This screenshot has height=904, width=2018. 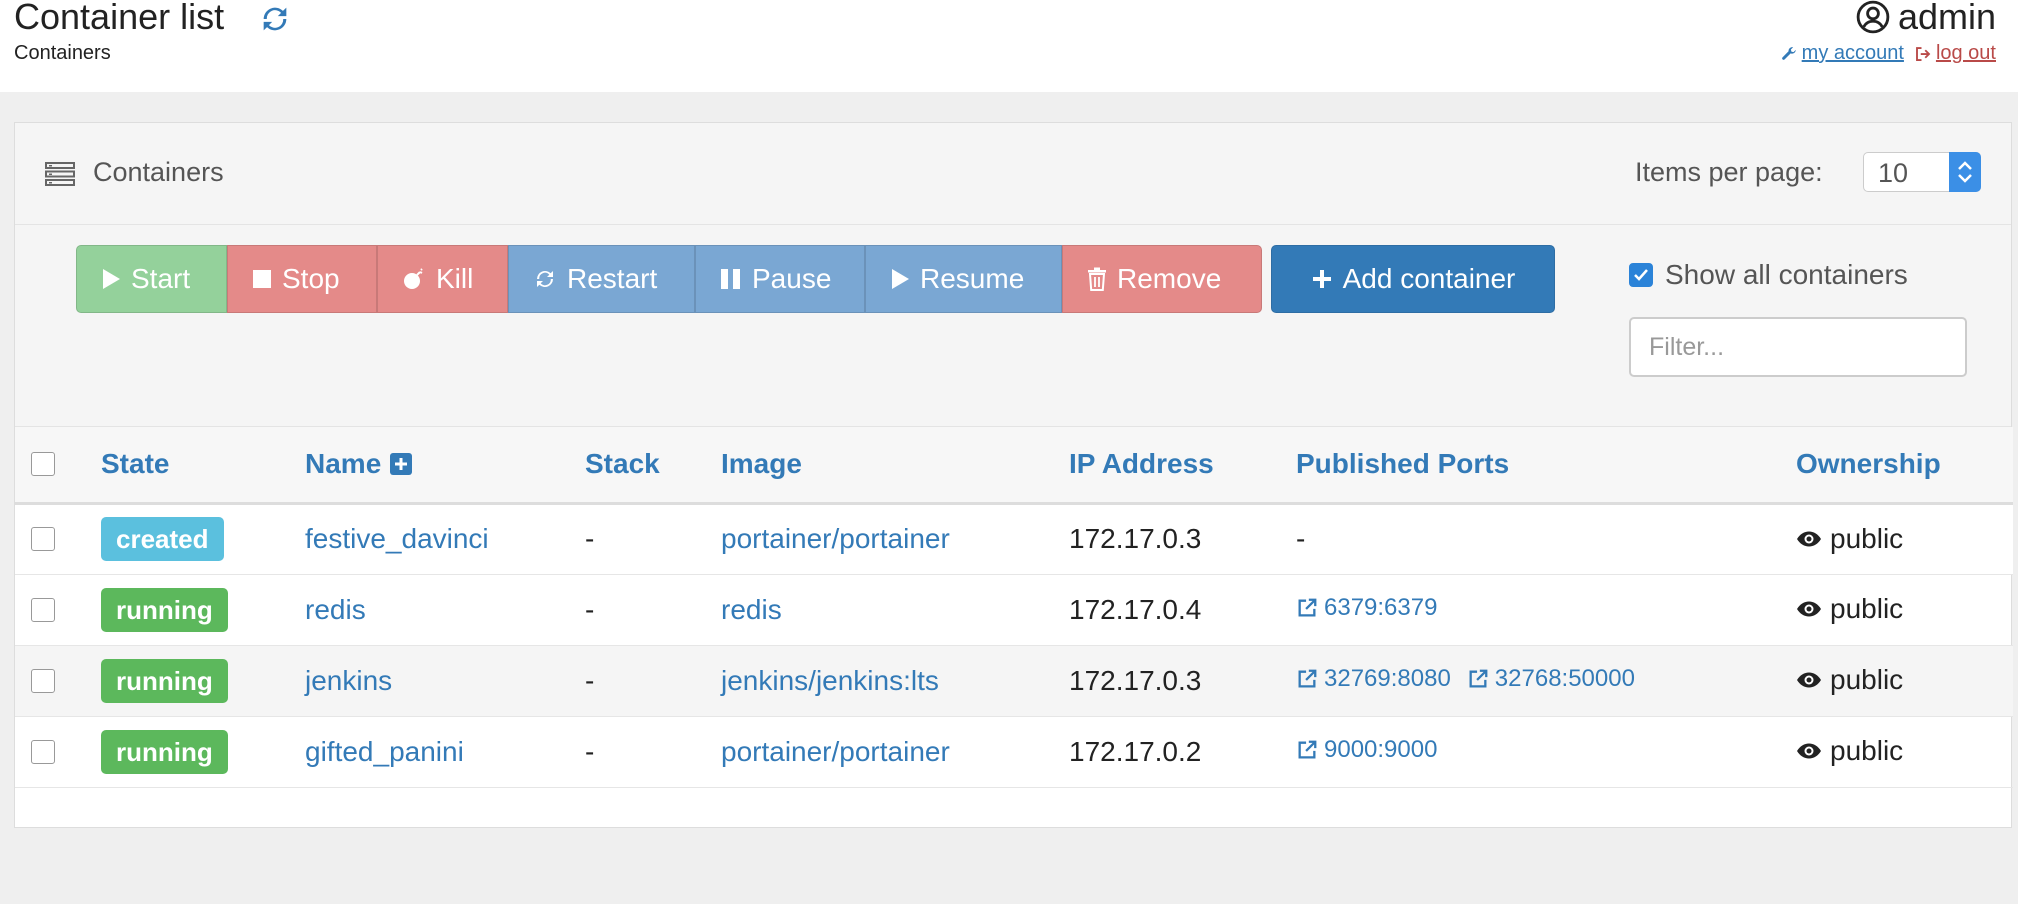 What do you see at coordinates (1867, 679) in the screenshot?
I see `ownership-label: public` at bounding box center [1867, 679].